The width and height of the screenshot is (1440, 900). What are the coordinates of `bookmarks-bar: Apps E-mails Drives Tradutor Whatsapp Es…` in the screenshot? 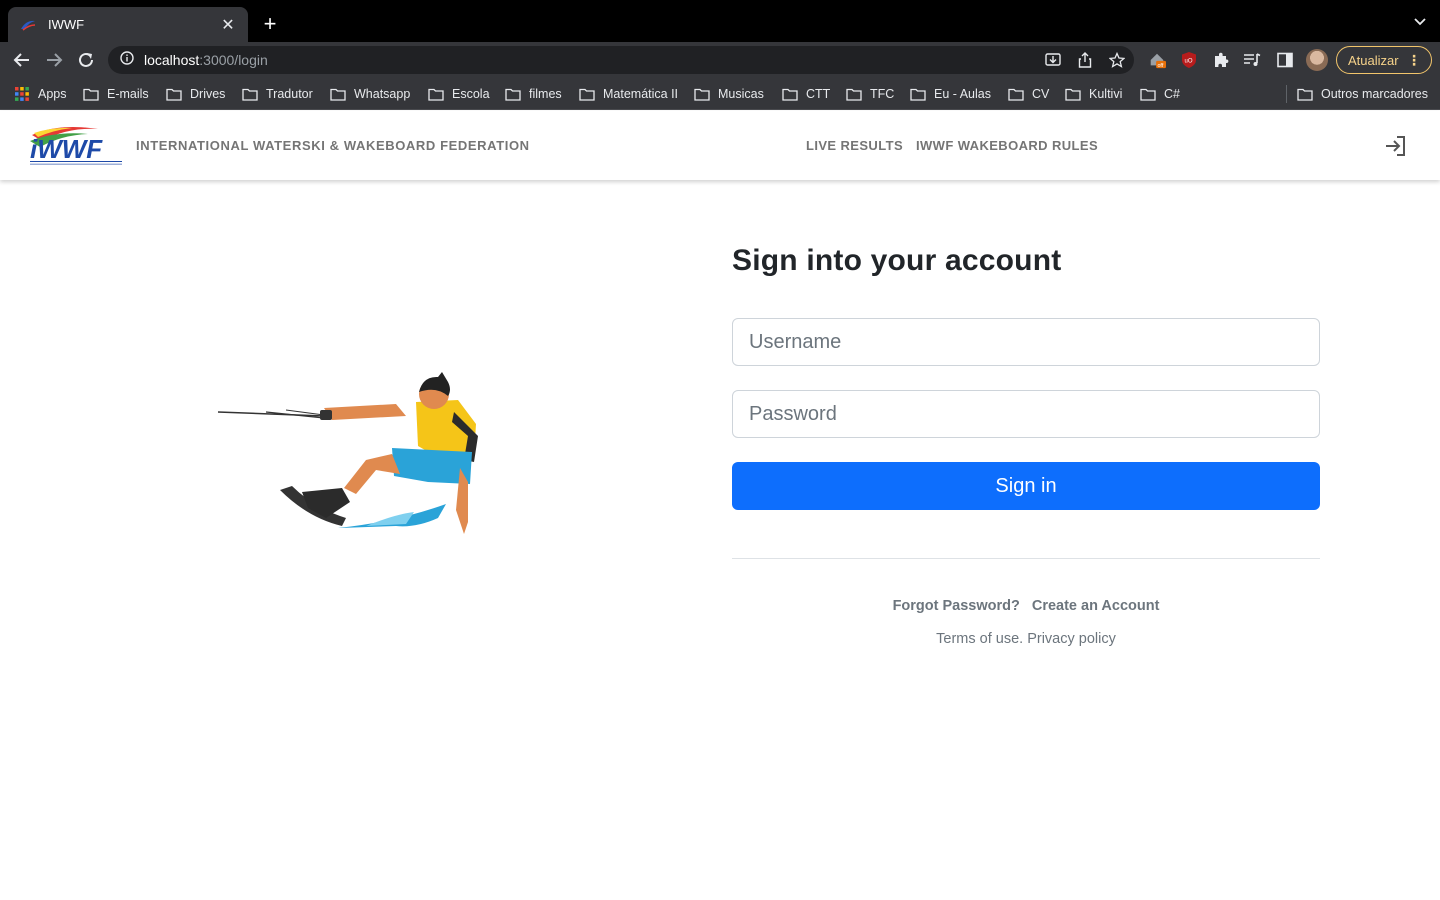 It's located at (720, 94).